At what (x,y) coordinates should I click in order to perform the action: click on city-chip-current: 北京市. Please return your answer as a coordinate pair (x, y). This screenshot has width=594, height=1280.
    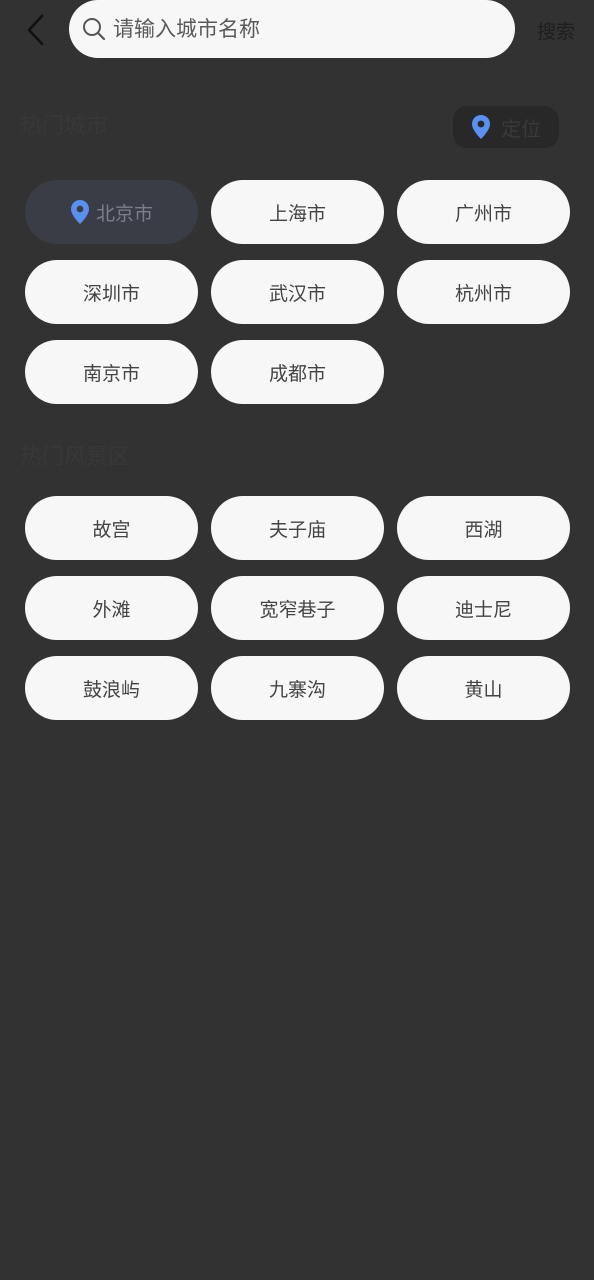
    Looking at the image, I should click on (111, 212).